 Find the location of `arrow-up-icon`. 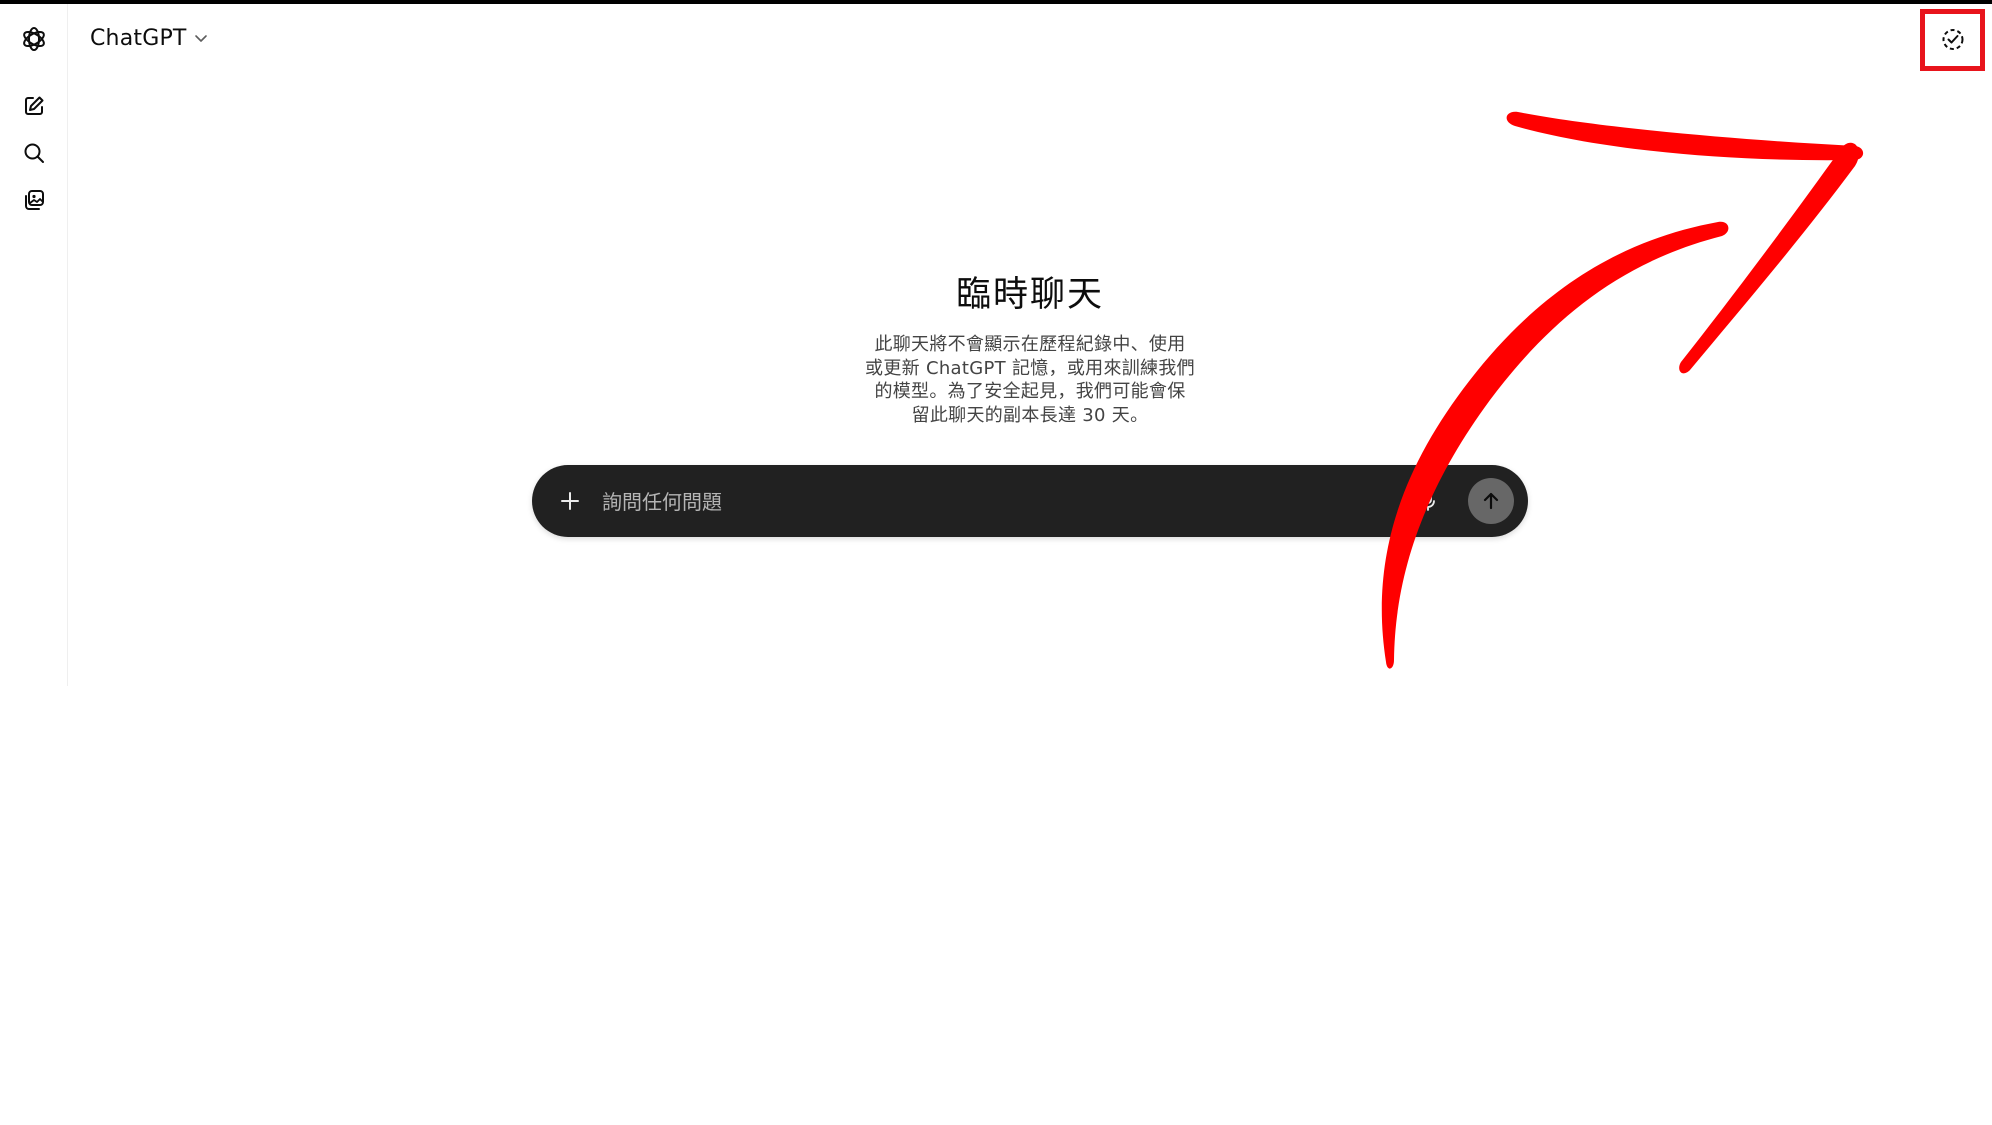

arrow-up-icon is located at coordinates (1491, 501).